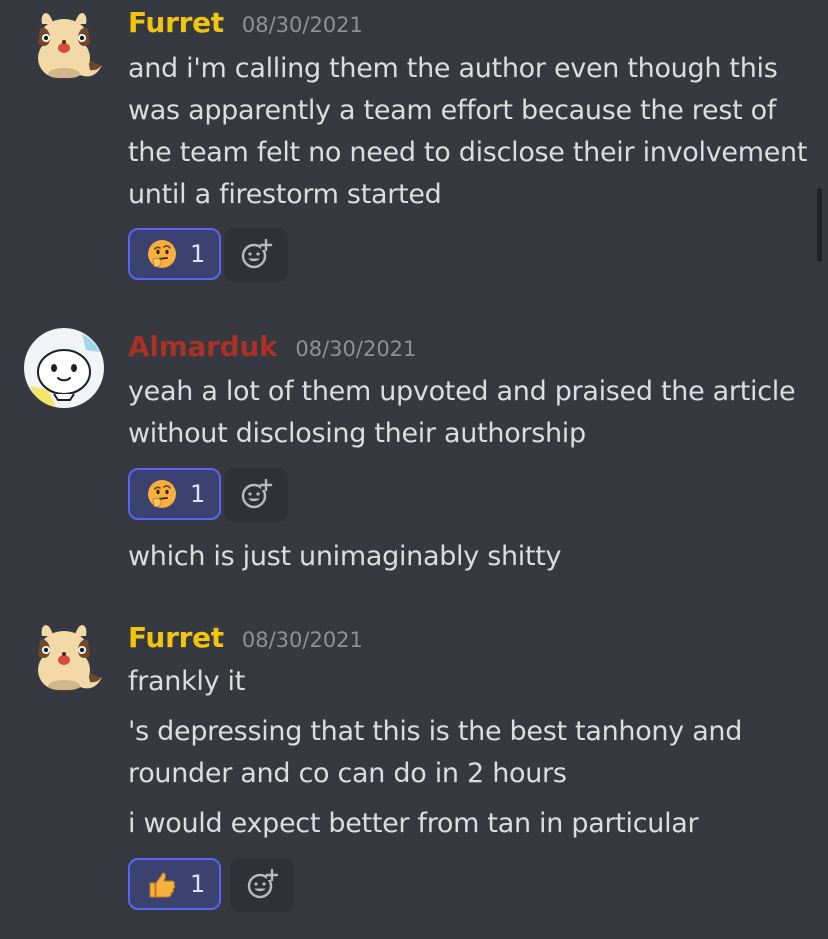 The height and width of the screenshot is (939, 828). I want to click on message-header: Almarduk 08/30/2021, so click(272, 346).